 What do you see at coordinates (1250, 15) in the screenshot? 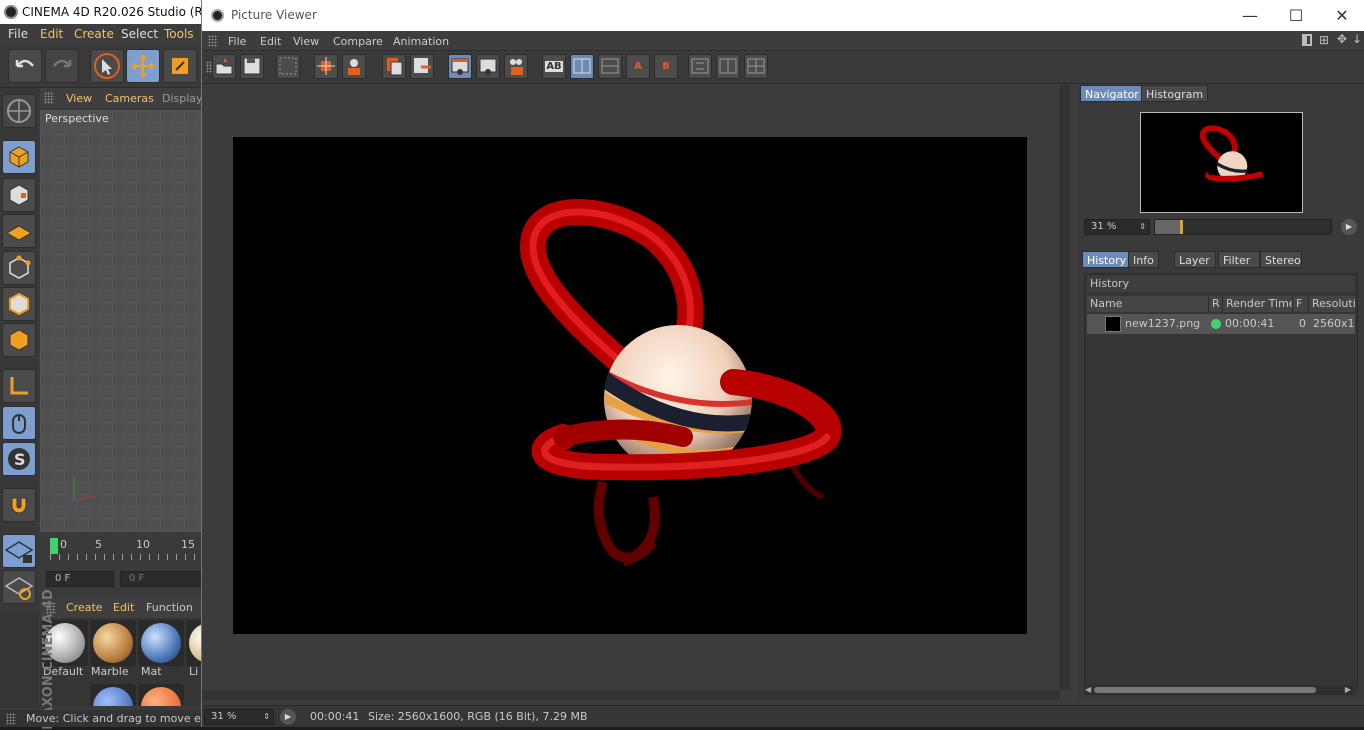
I see `minimize-button: —` at bounding box center [1250, 15].